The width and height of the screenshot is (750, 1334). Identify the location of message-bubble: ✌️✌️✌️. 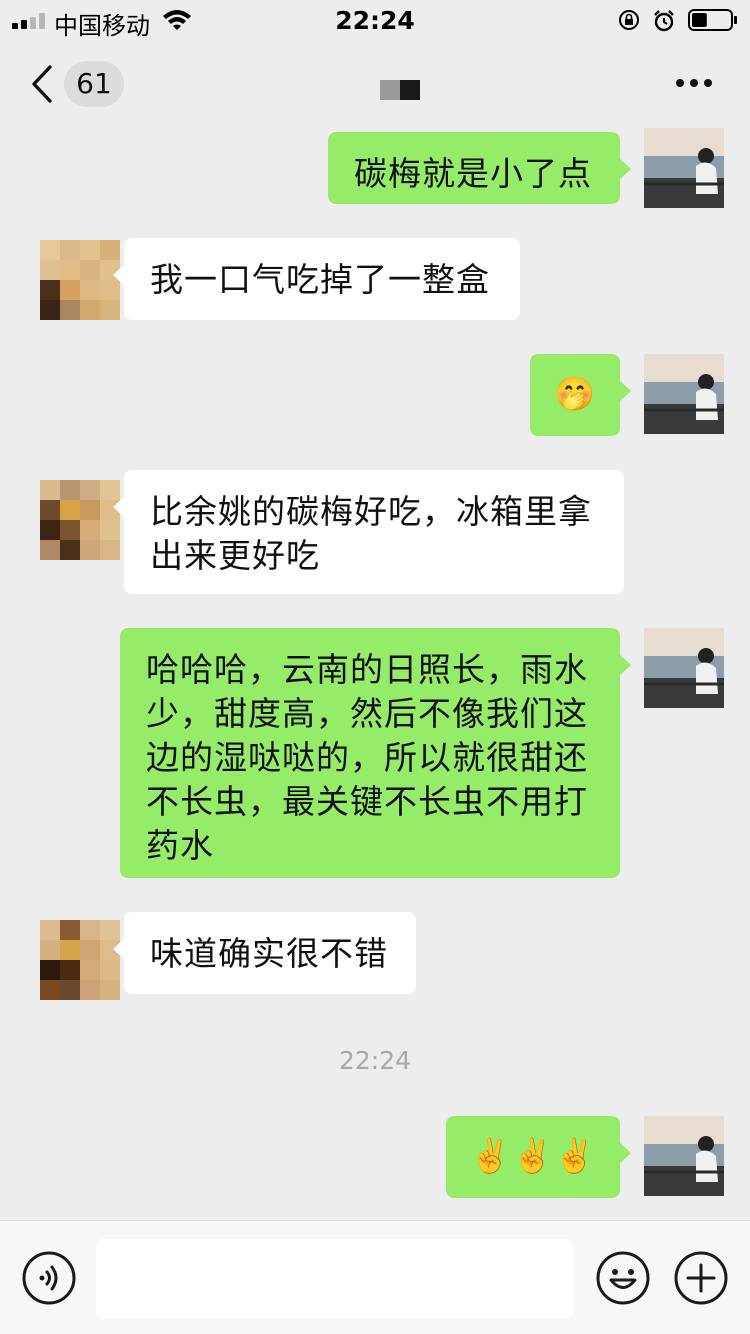
(538, 1157).